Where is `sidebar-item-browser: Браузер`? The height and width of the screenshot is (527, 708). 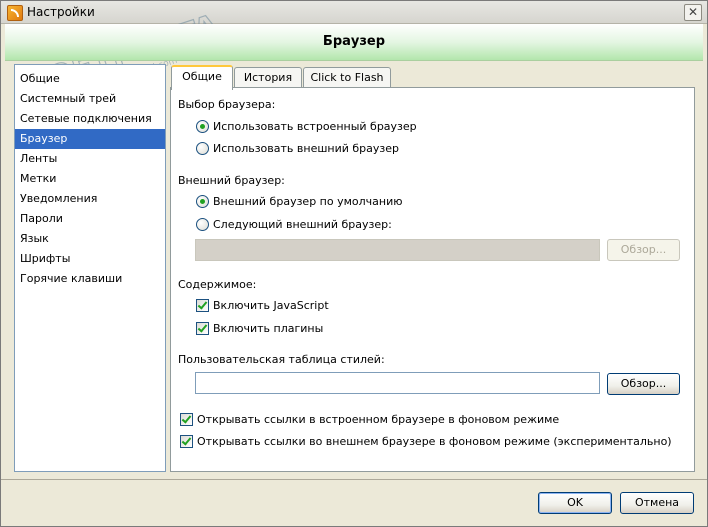
sidebar-item-browser: Браузер is located at coordinates (90, 139).